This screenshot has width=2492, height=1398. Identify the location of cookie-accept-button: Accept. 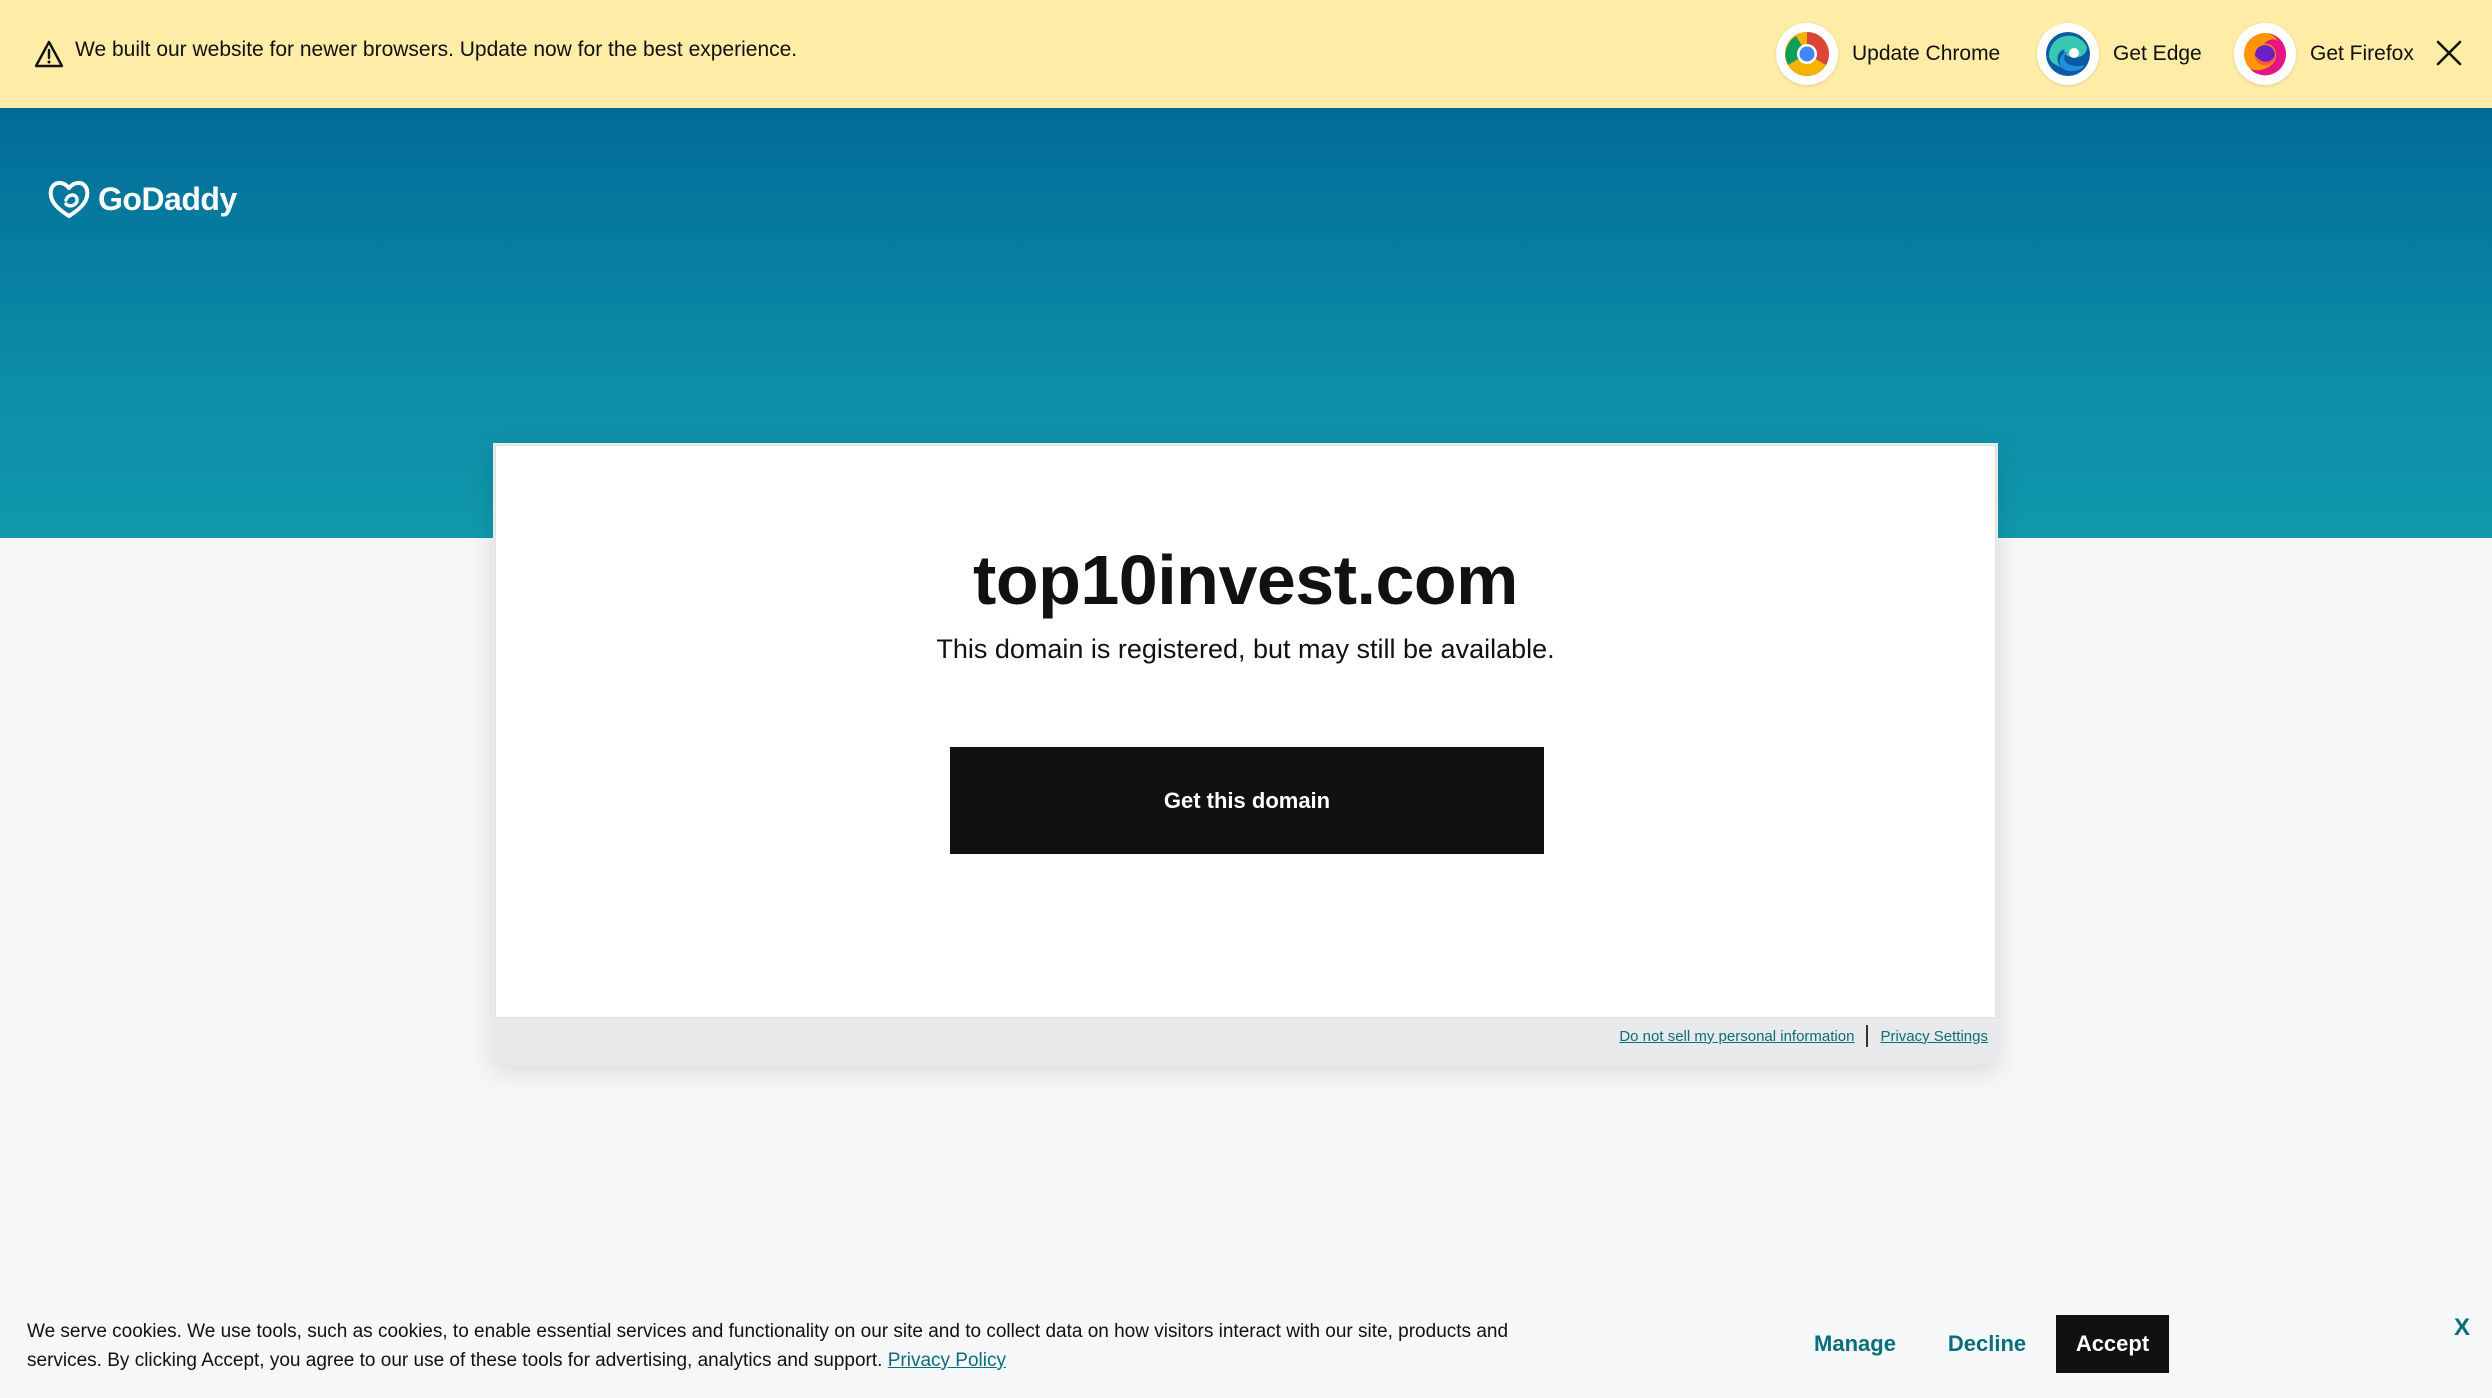
(2112, 1344).